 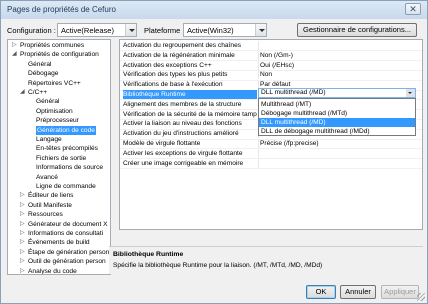 I want to click on configuration-label: Configuration :, so click(x=31, y=30).